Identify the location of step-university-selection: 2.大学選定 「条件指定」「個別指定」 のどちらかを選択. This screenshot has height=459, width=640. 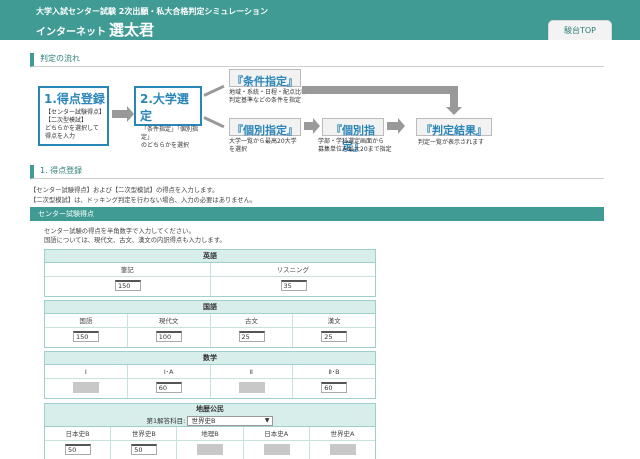
(168, 117).